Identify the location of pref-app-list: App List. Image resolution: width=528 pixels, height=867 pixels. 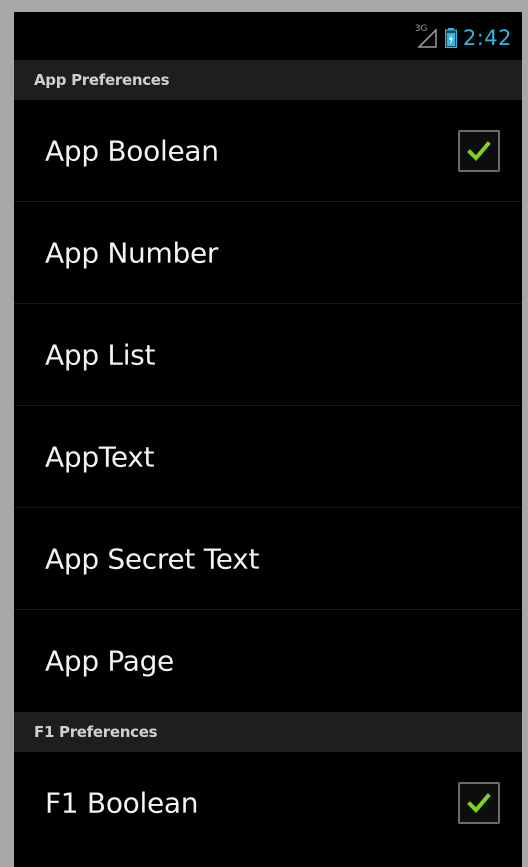
(268, 355).